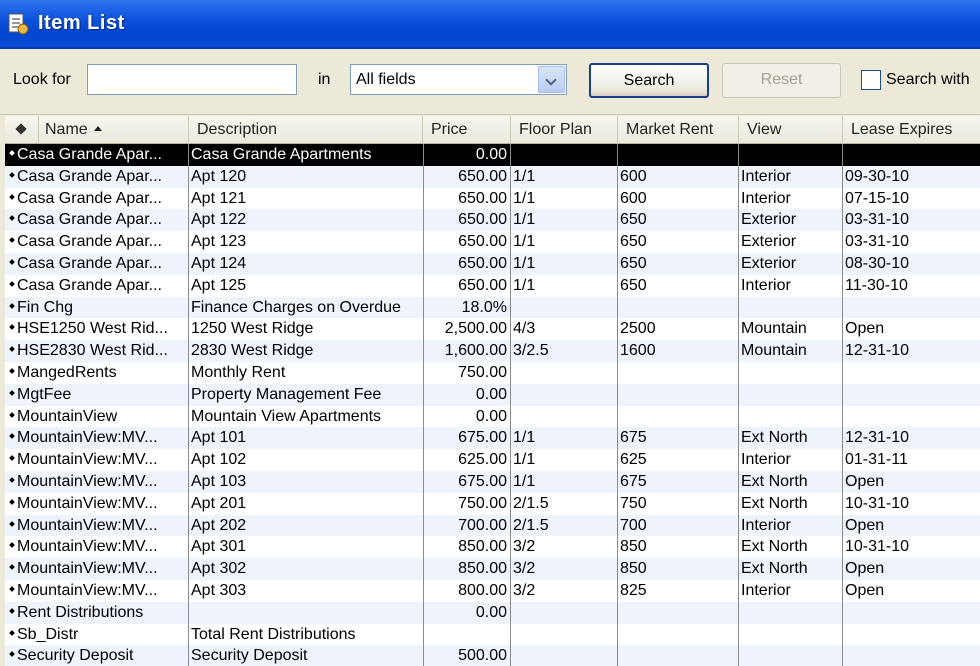 The width and height of the screenshot is (980, 666). What do you see at coordinates (219, 438) in the screenshot?
I see `cell-text: Apt 101` at bounding box center [219, 438].